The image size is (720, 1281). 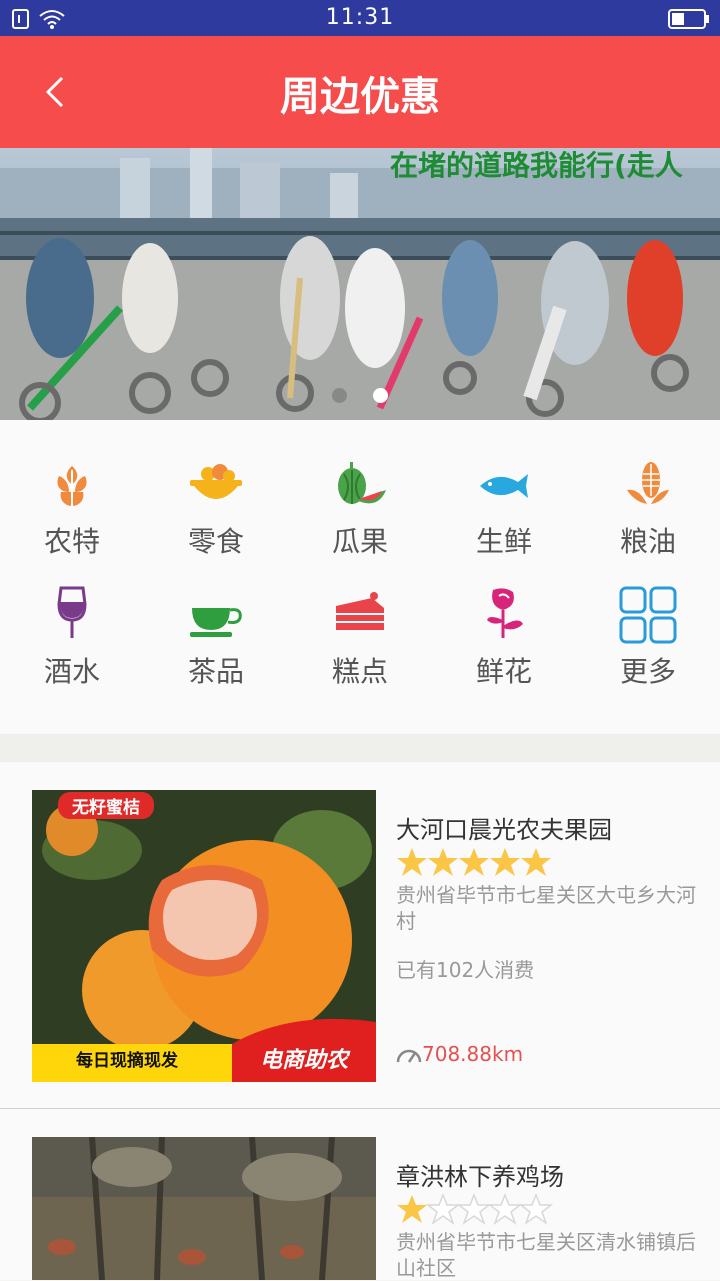 I want to click on category-xianhua: 鲜花, so click(x=504, y=638).